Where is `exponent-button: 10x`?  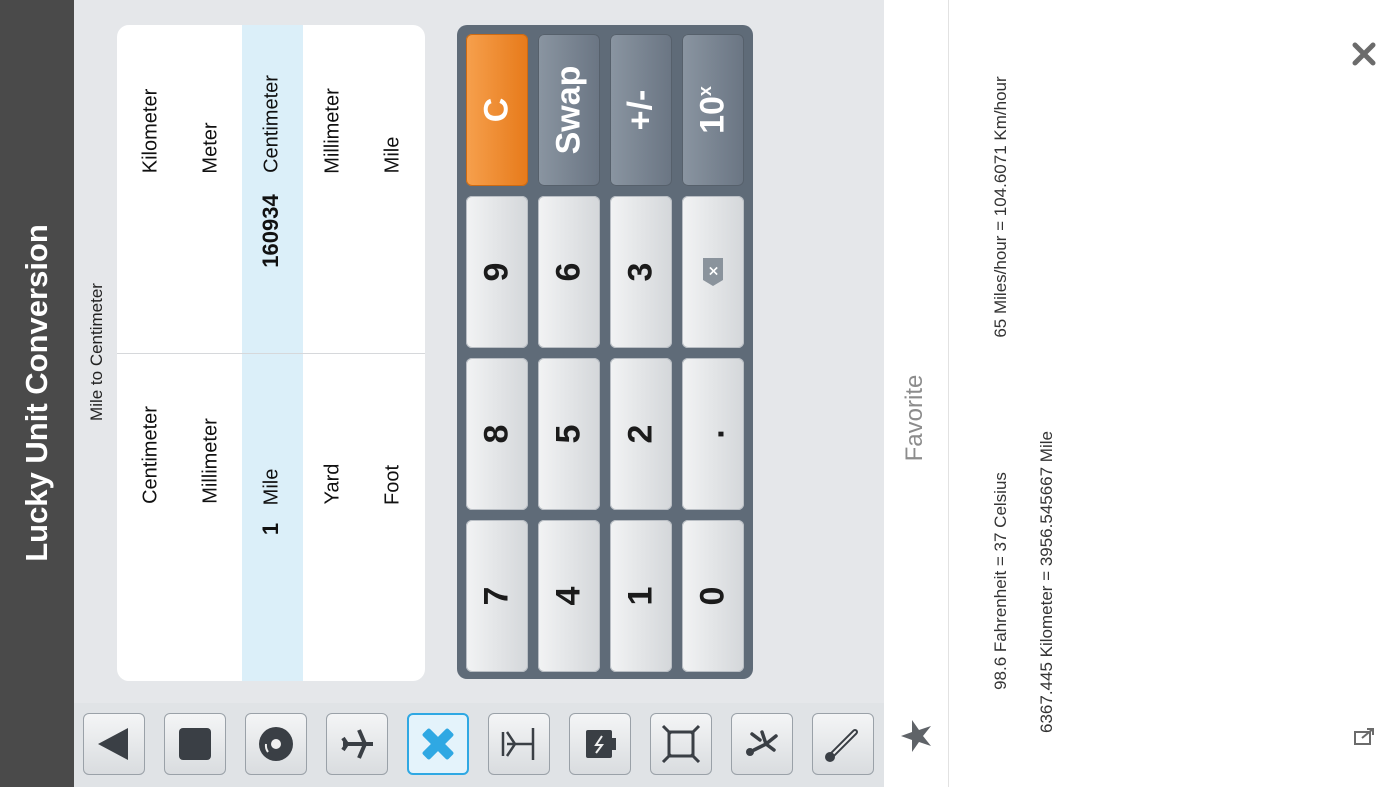 exponent-button: 10x is located at coordinates (713, 110).